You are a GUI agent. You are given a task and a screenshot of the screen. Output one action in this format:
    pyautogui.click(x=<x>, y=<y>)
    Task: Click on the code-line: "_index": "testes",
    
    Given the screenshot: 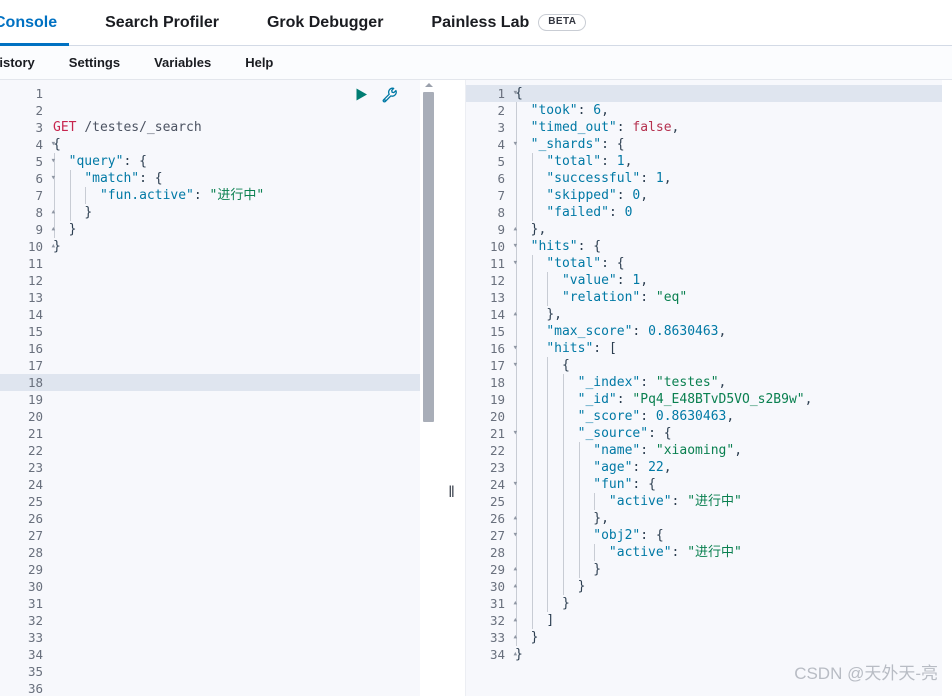 What is the action you would take?
    pyautogui.click(x=730, y=382)
    